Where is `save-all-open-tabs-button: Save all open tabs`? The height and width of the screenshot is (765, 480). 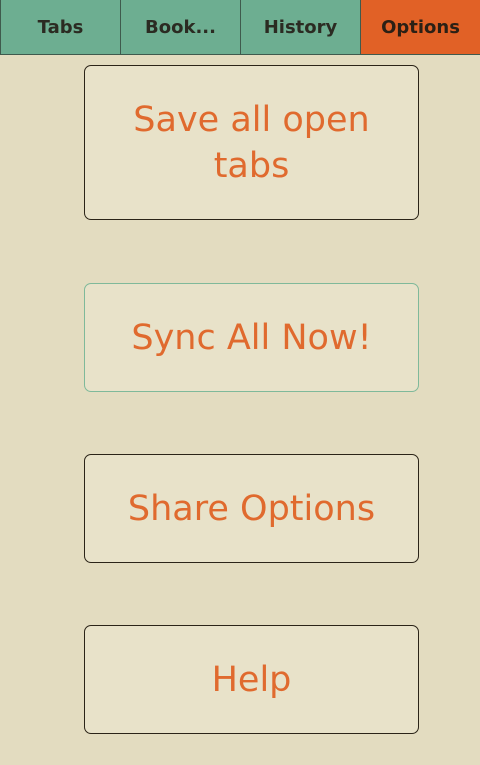 save-all-open-tabs-button: Save all open tabs is located at coordinates (251, 142).